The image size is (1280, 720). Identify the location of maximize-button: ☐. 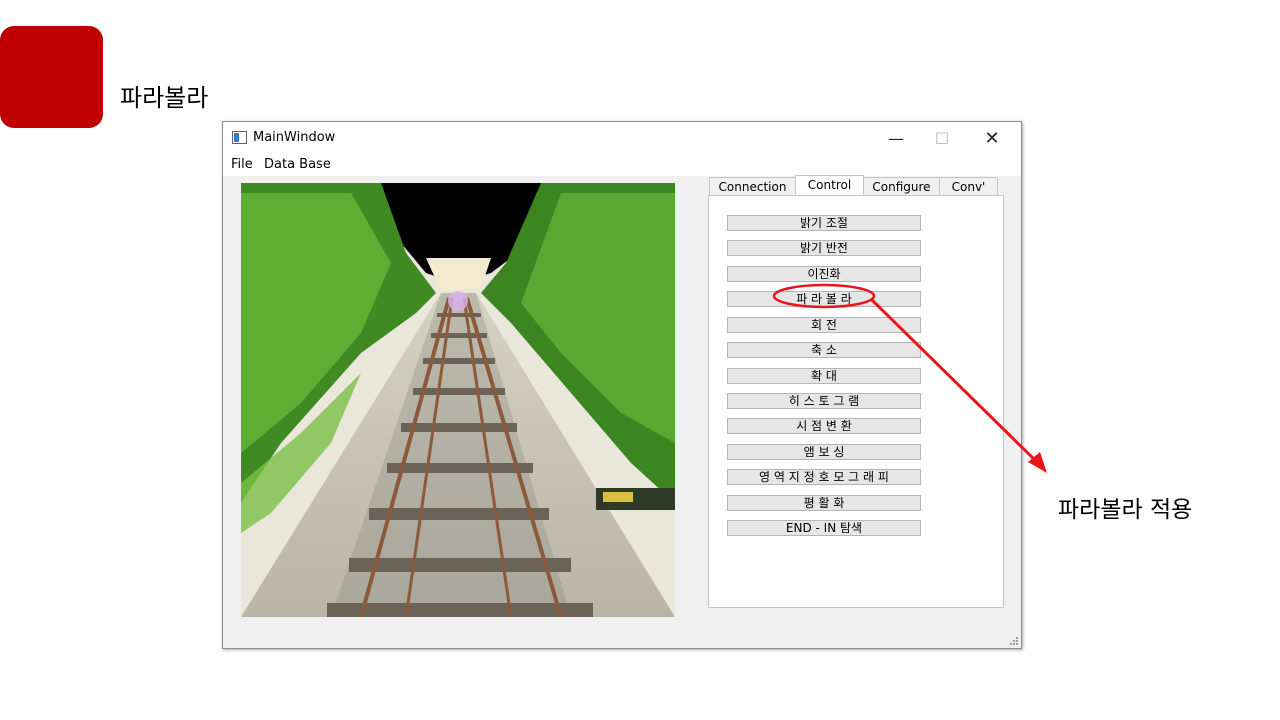
(942, 138).